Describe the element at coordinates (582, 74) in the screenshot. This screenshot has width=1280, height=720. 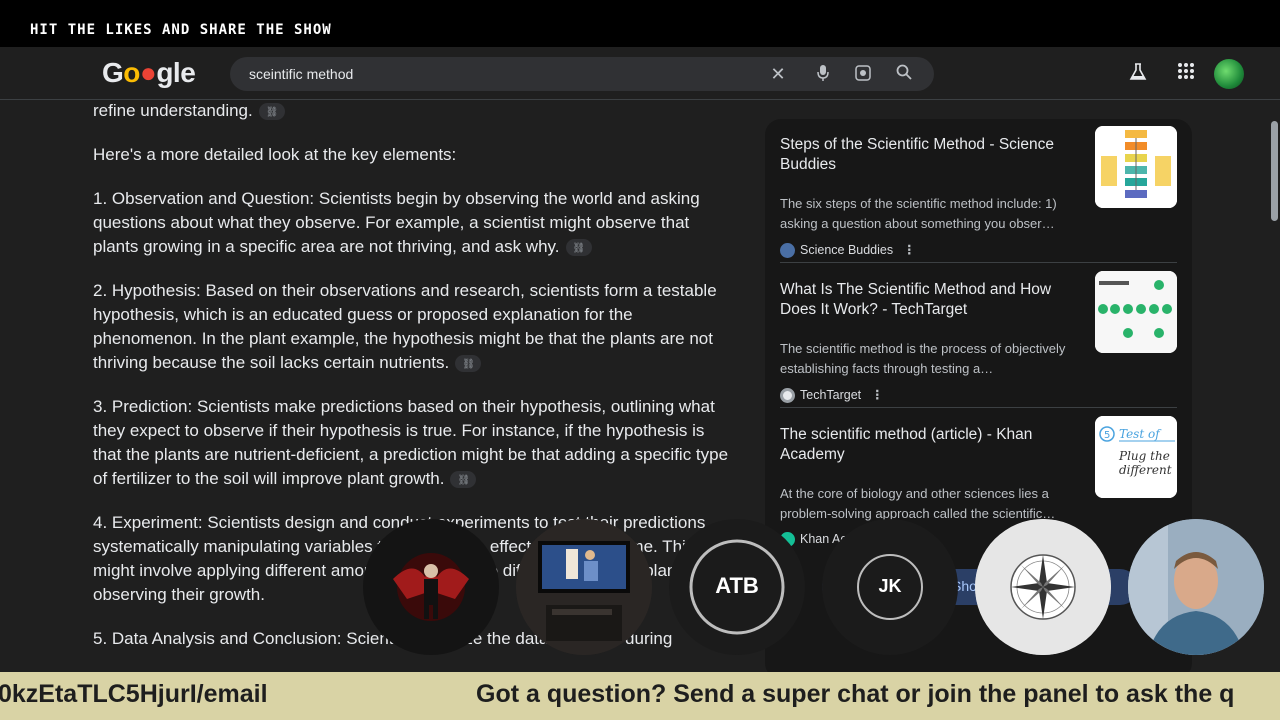
I see `search-input-box: sceintific method ✕` at that location.